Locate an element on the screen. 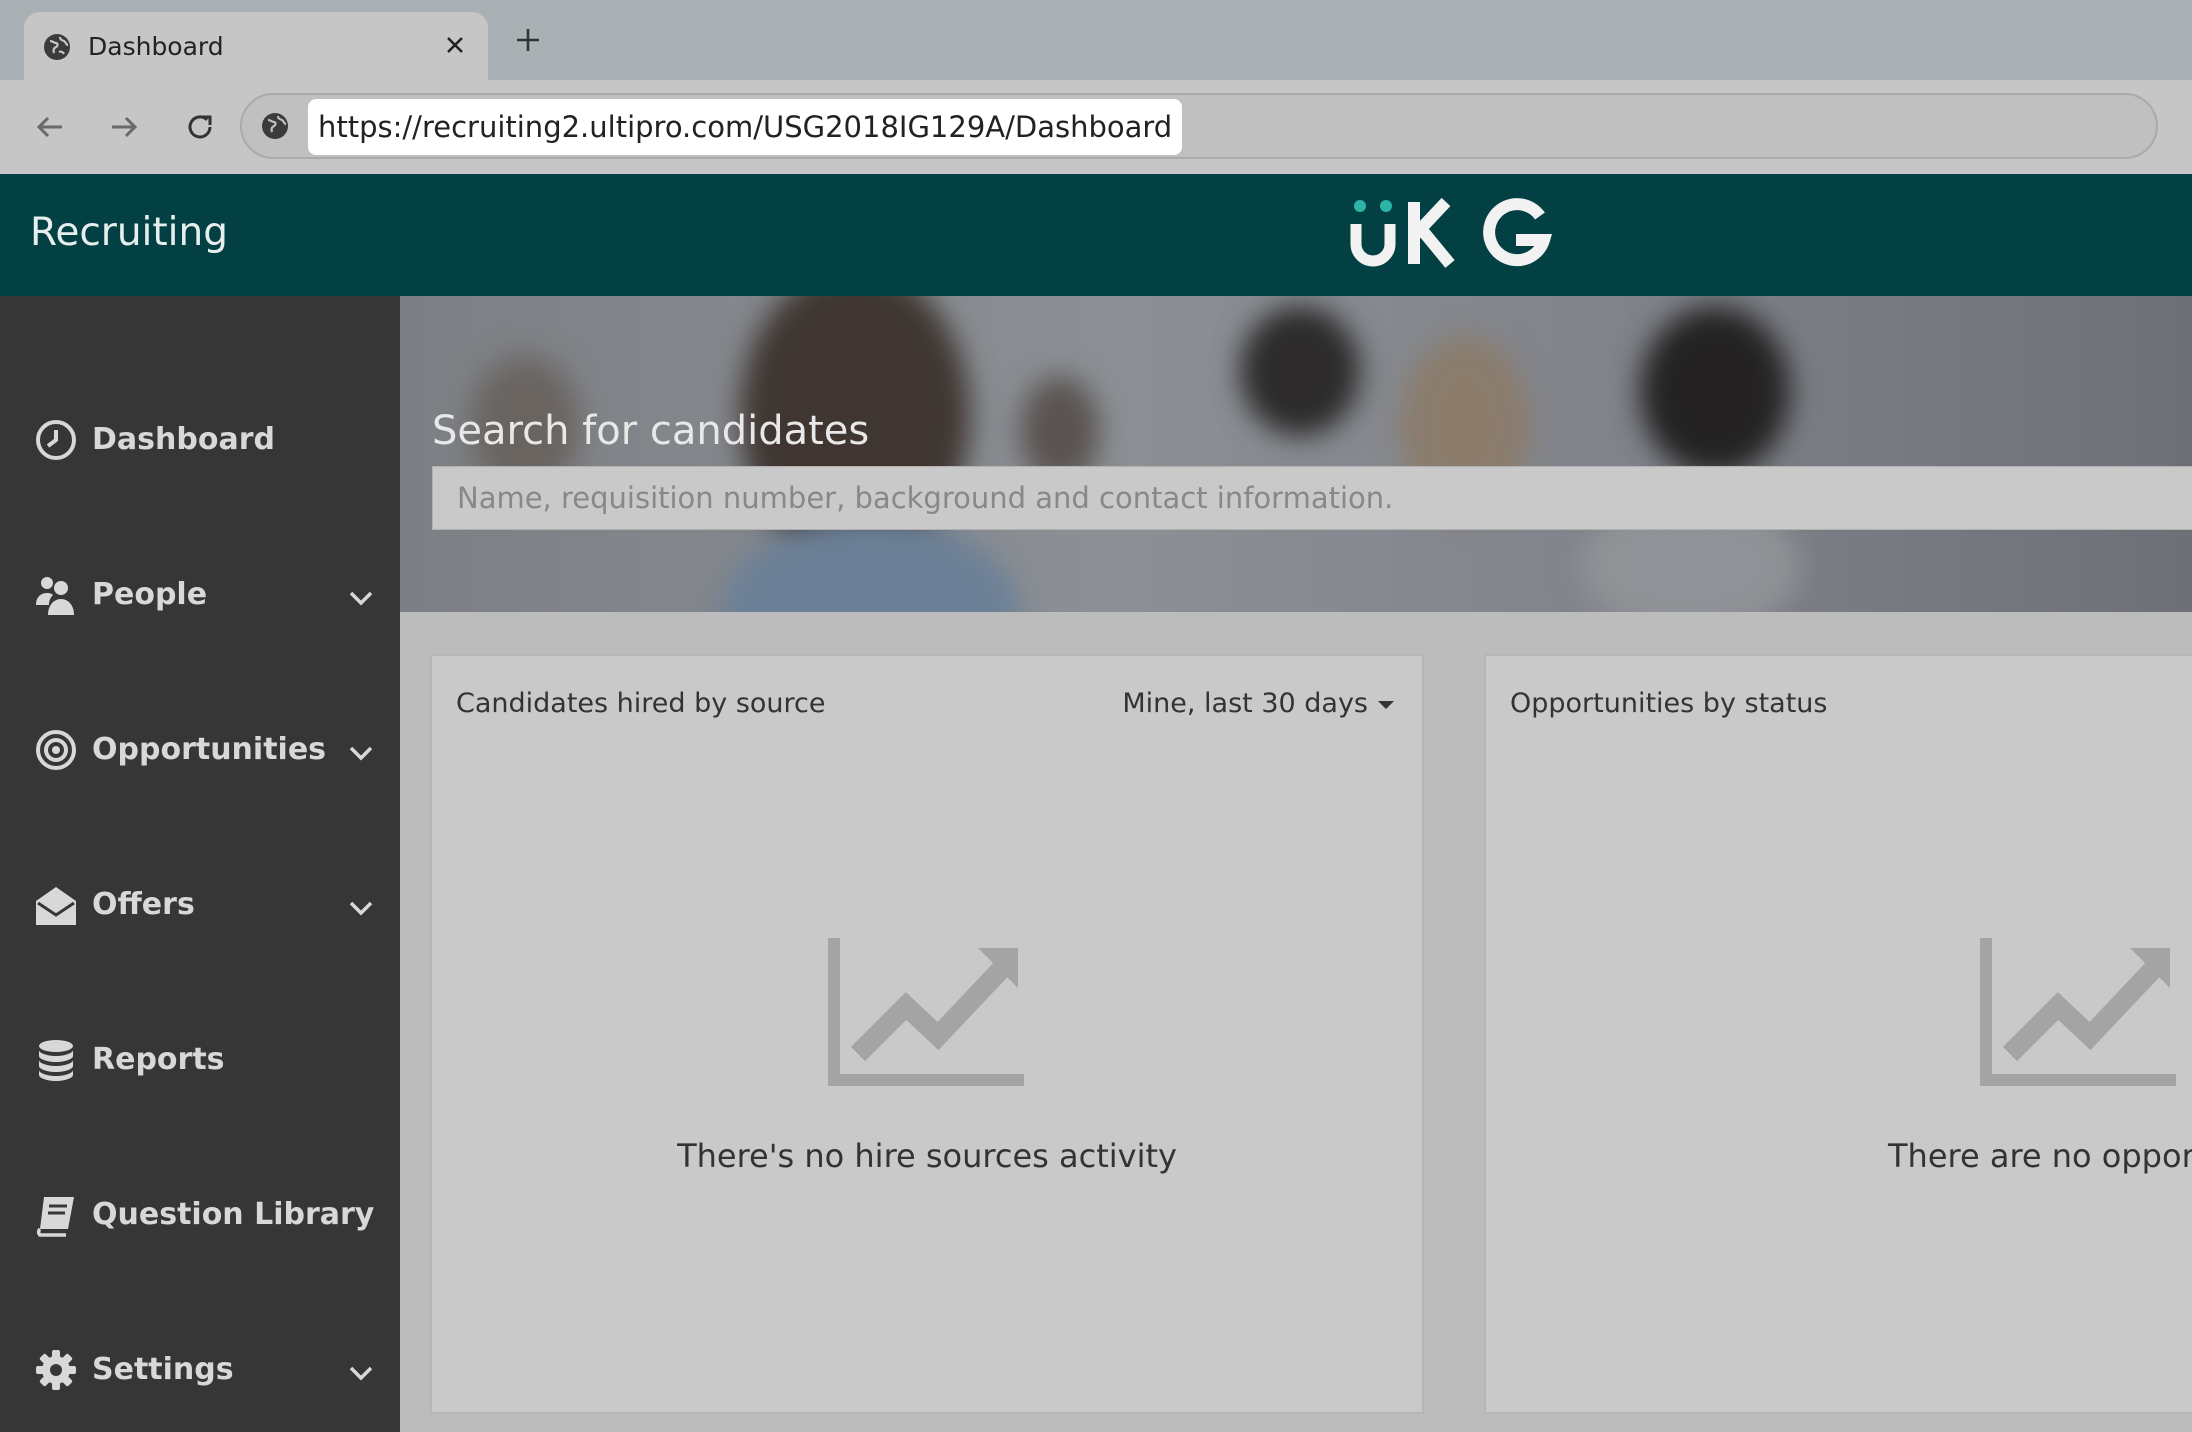  database-icon is located at coordinates (56, 1060).